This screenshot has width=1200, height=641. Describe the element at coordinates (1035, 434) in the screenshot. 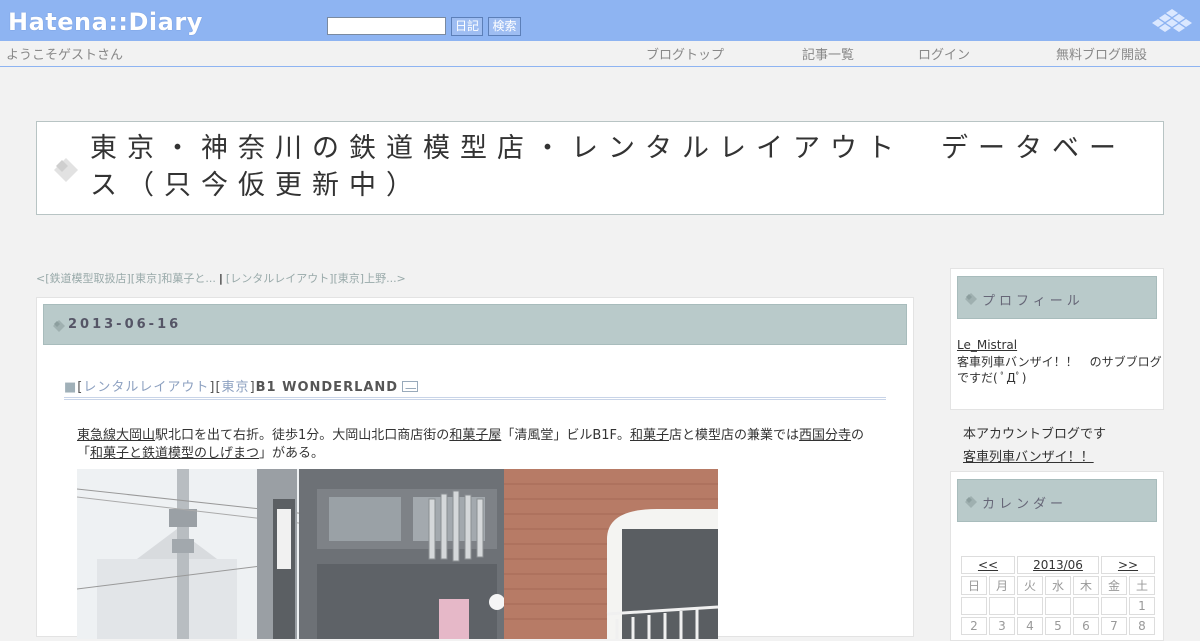

I see `main-account-note: 本アカウントブログです` at that location.